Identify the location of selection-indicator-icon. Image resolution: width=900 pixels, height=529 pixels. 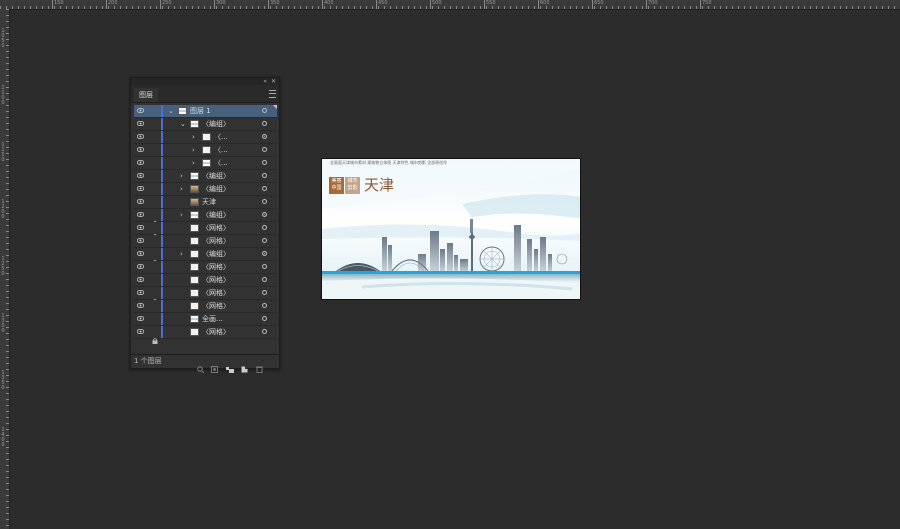
(275, 107).